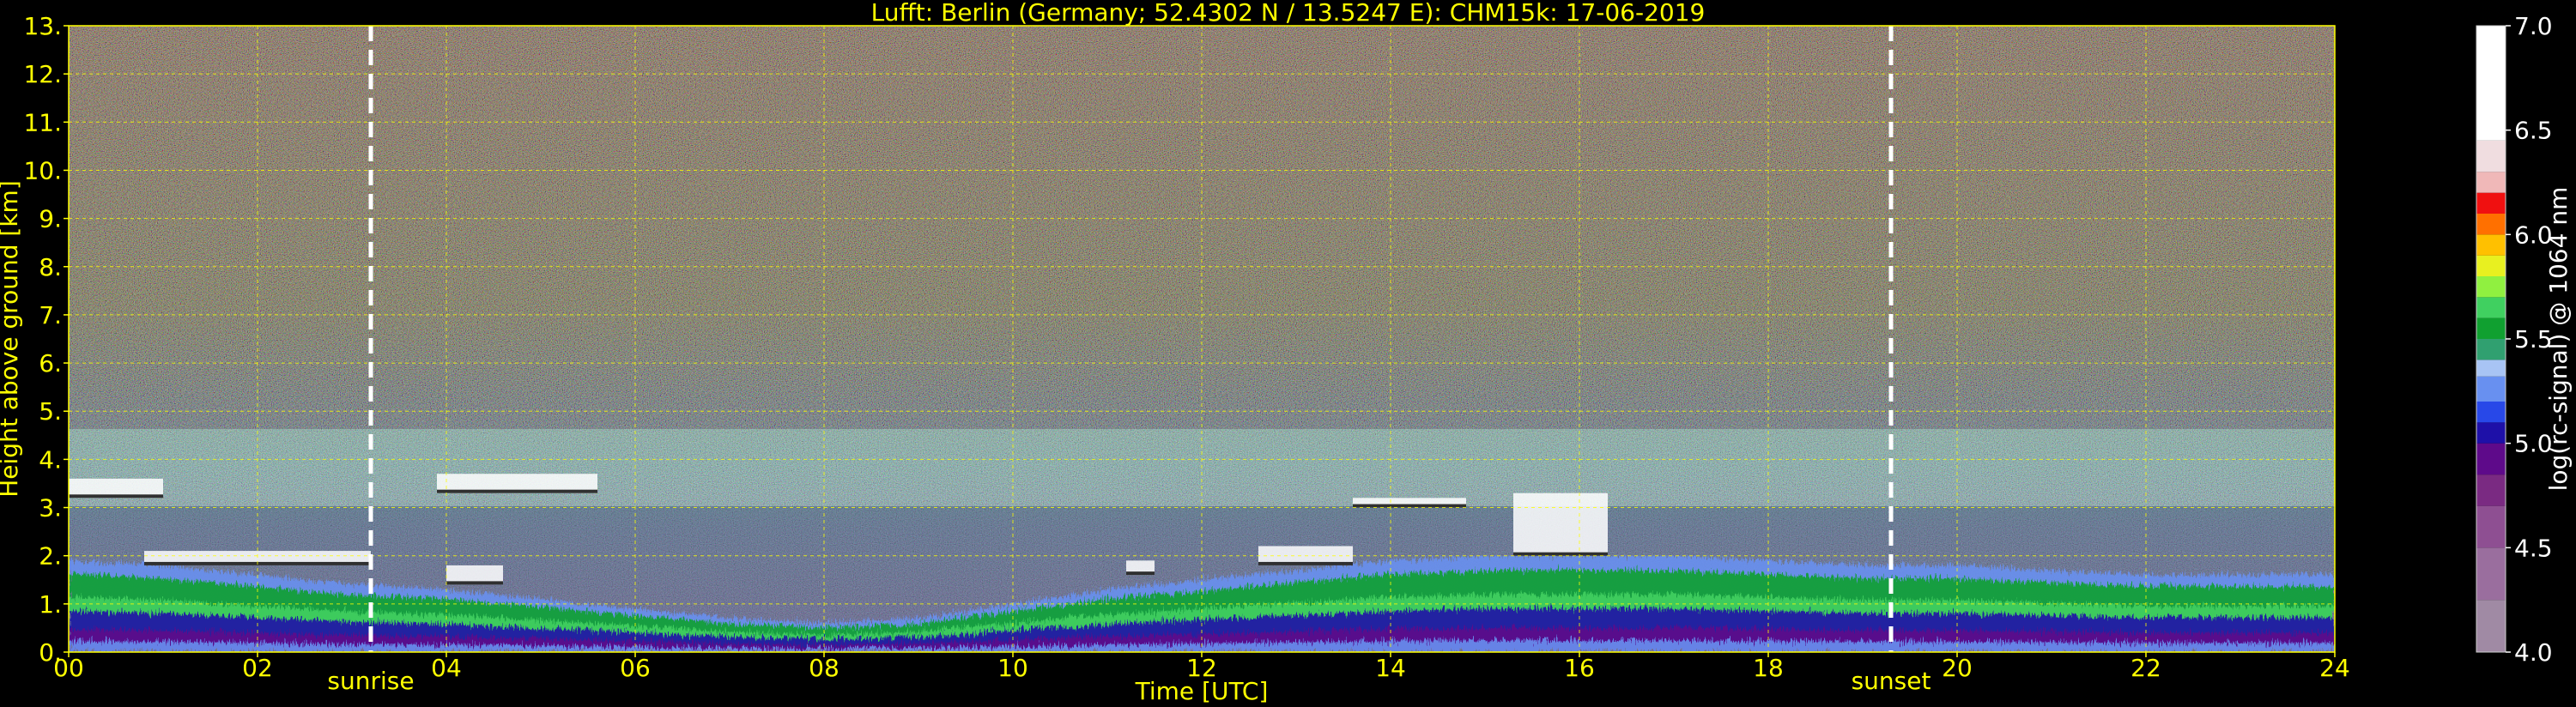  I want to click on x-tick-label: 04, so click(446, 668).